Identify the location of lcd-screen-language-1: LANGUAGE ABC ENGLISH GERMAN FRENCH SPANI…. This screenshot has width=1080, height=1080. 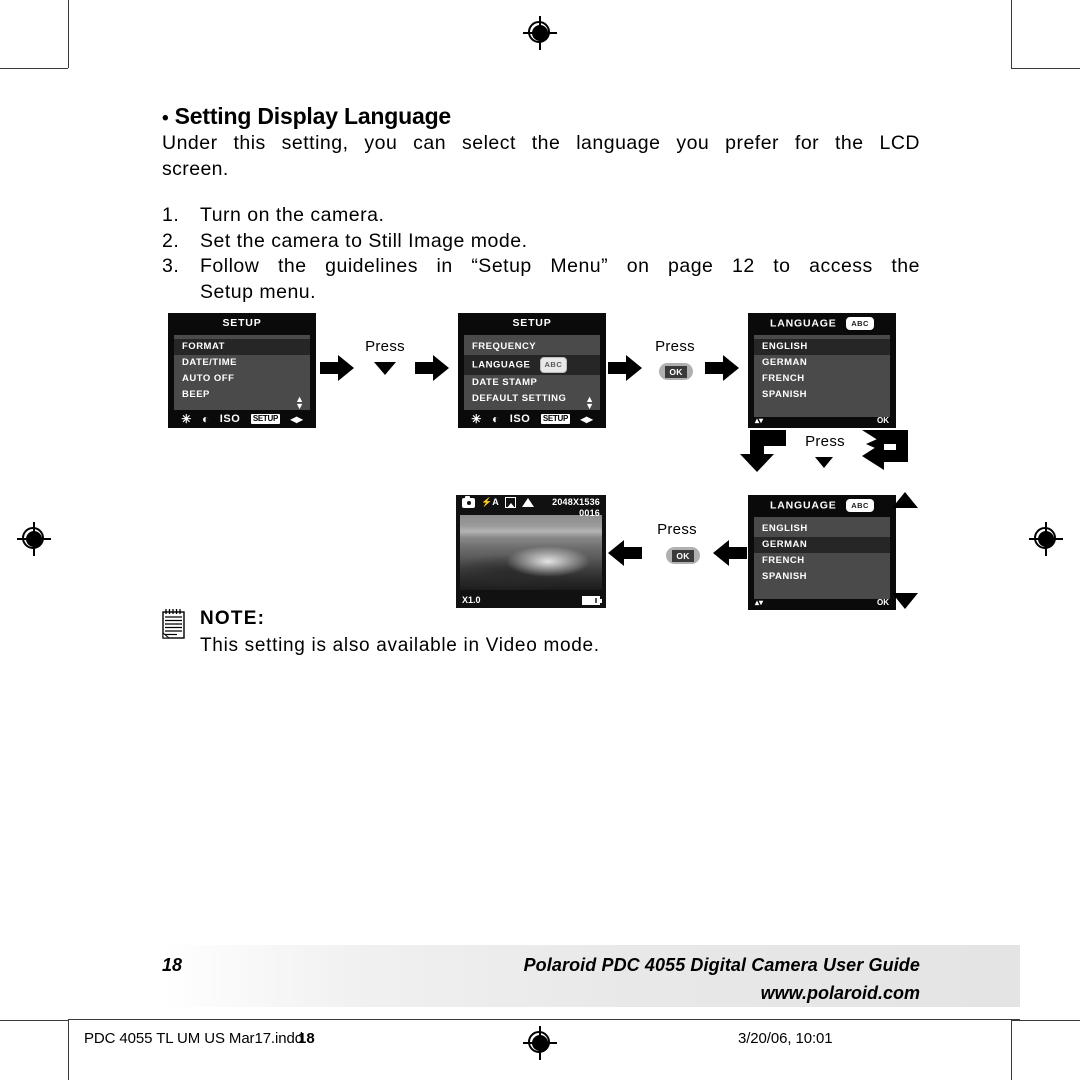
(822, 370).